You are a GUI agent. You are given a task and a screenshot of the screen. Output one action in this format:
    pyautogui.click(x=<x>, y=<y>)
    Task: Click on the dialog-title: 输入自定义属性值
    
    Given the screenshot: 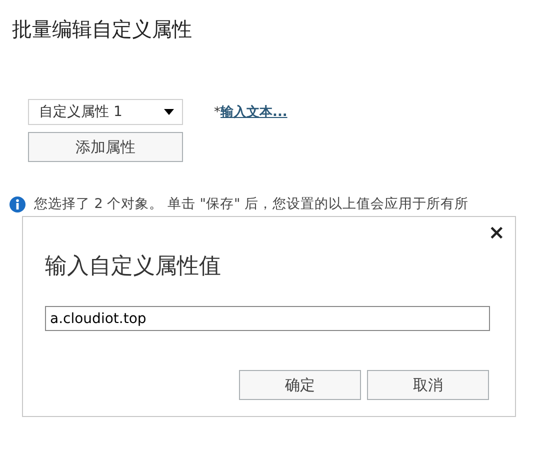 What is the action you would take?
    pyautogui.click(x=133, y=267)
    